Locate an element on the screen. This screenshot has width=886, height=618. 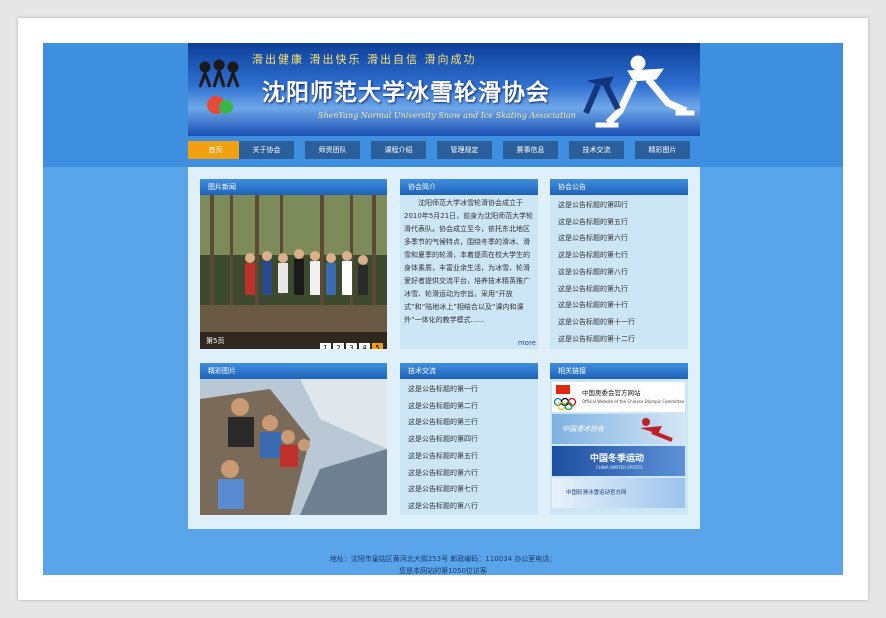
link-china-winter-sports: 中国冬季运动 CHINA WINTER SPORTS is located at coordinates (618, 461).